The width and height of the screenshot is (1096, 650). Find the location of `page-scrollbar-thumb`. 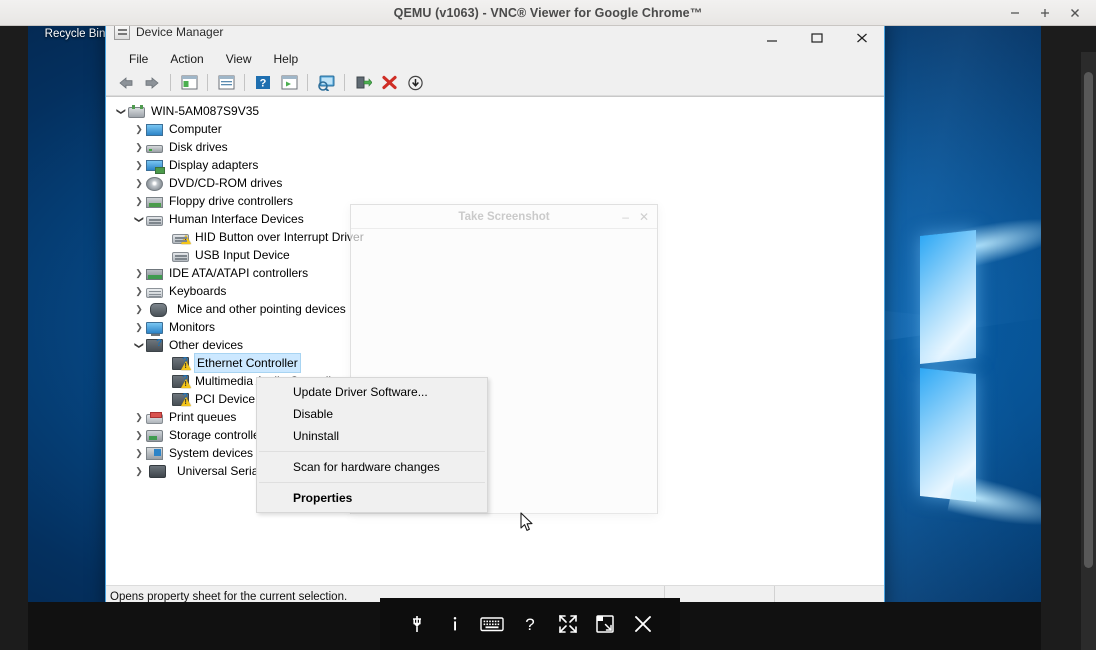

page-scrollbar-thumb is located at coordinates (1088, 320).